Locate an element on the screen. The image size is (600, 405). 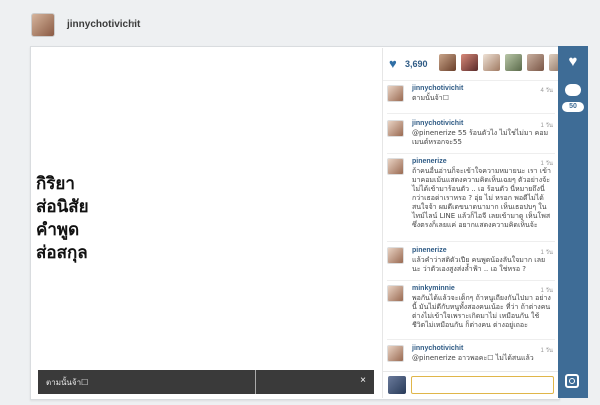
photo-line: คำพูด is located at coordinates (58, 230).